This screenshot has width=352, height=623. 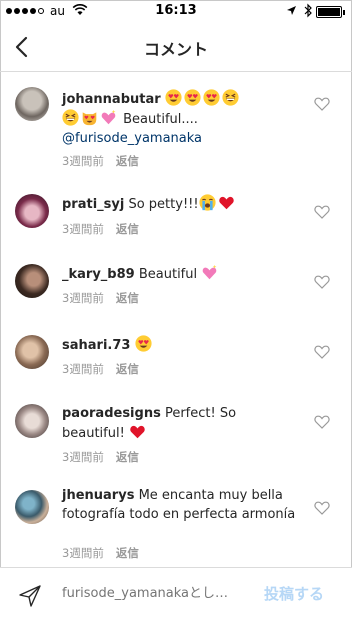 I want to click on battery-icon, so click(x=330, y=12).